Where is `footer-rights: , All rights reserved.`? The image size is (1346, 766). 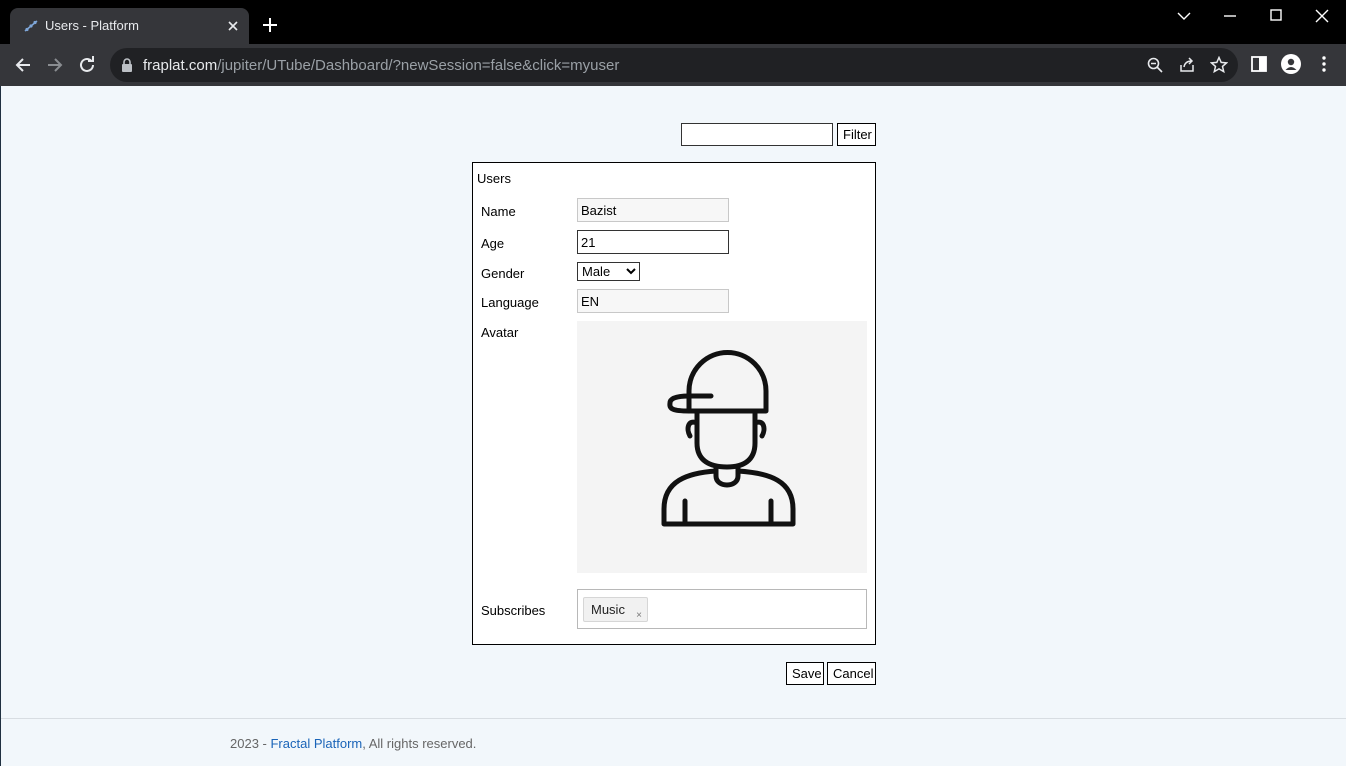 footer-rights: , All rights reserved. is located at coordinates (419, 743).